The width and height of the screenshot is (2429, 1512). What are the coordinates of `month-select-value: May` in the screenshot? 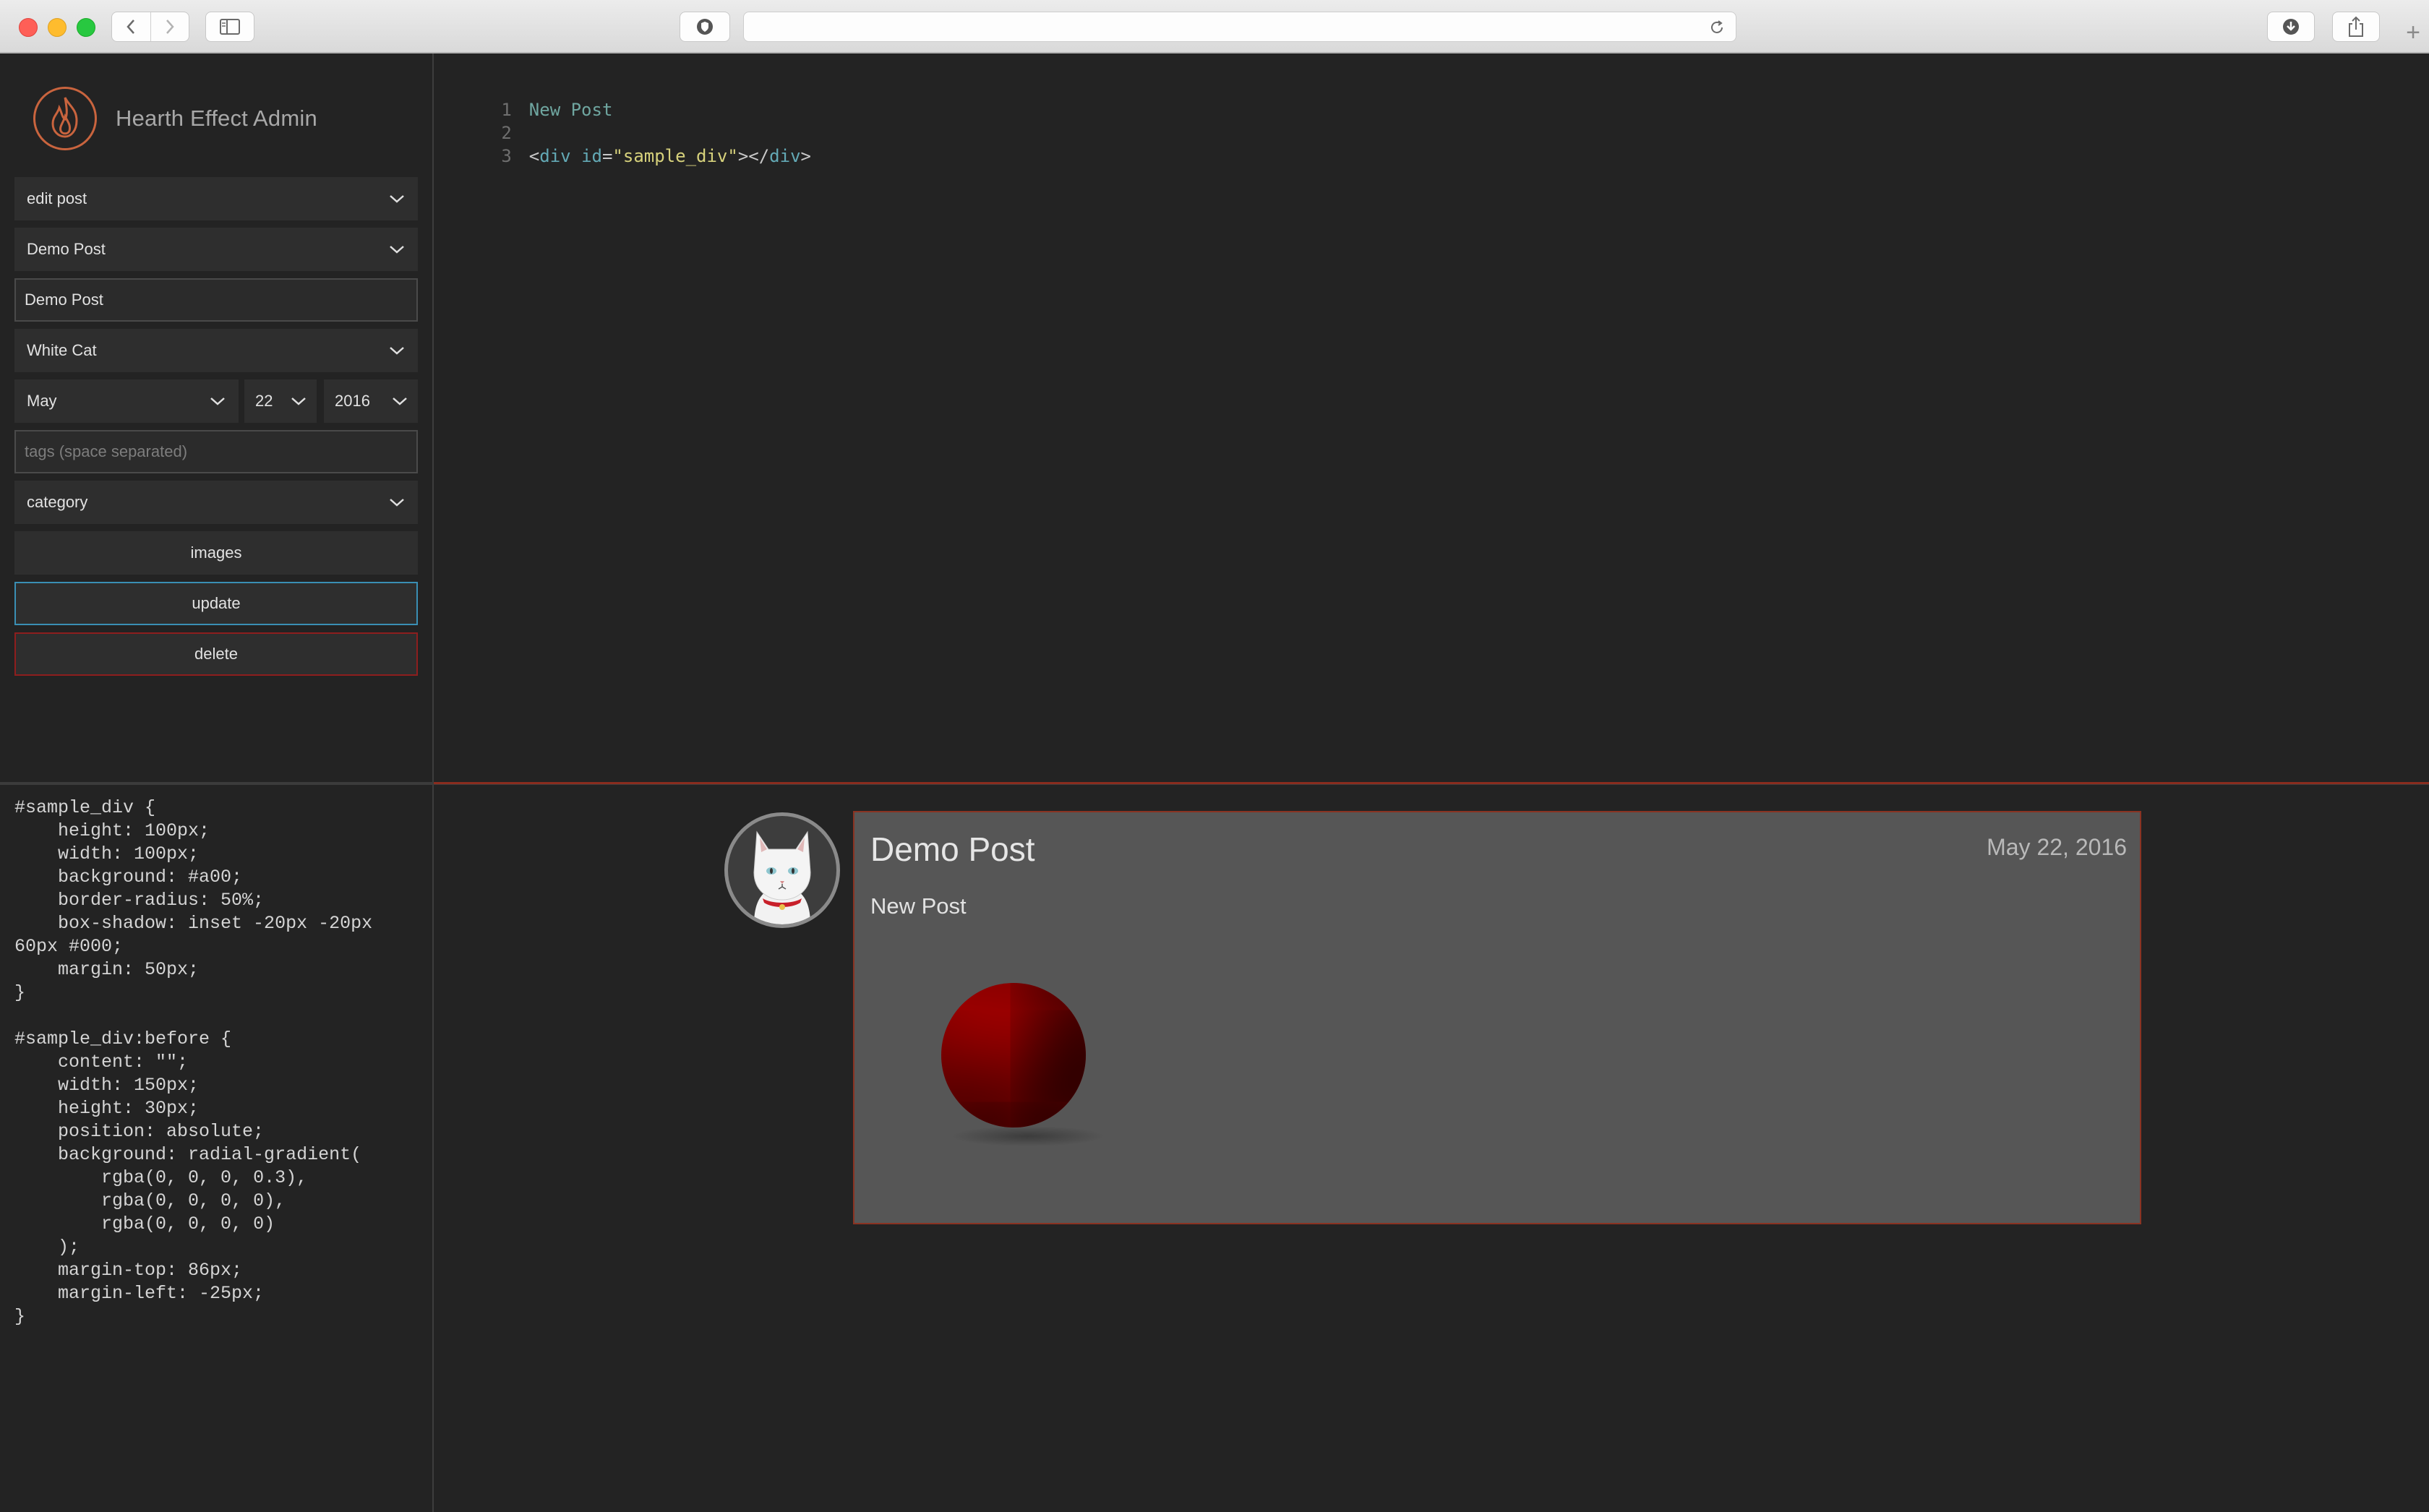 It's located at (42, 401).